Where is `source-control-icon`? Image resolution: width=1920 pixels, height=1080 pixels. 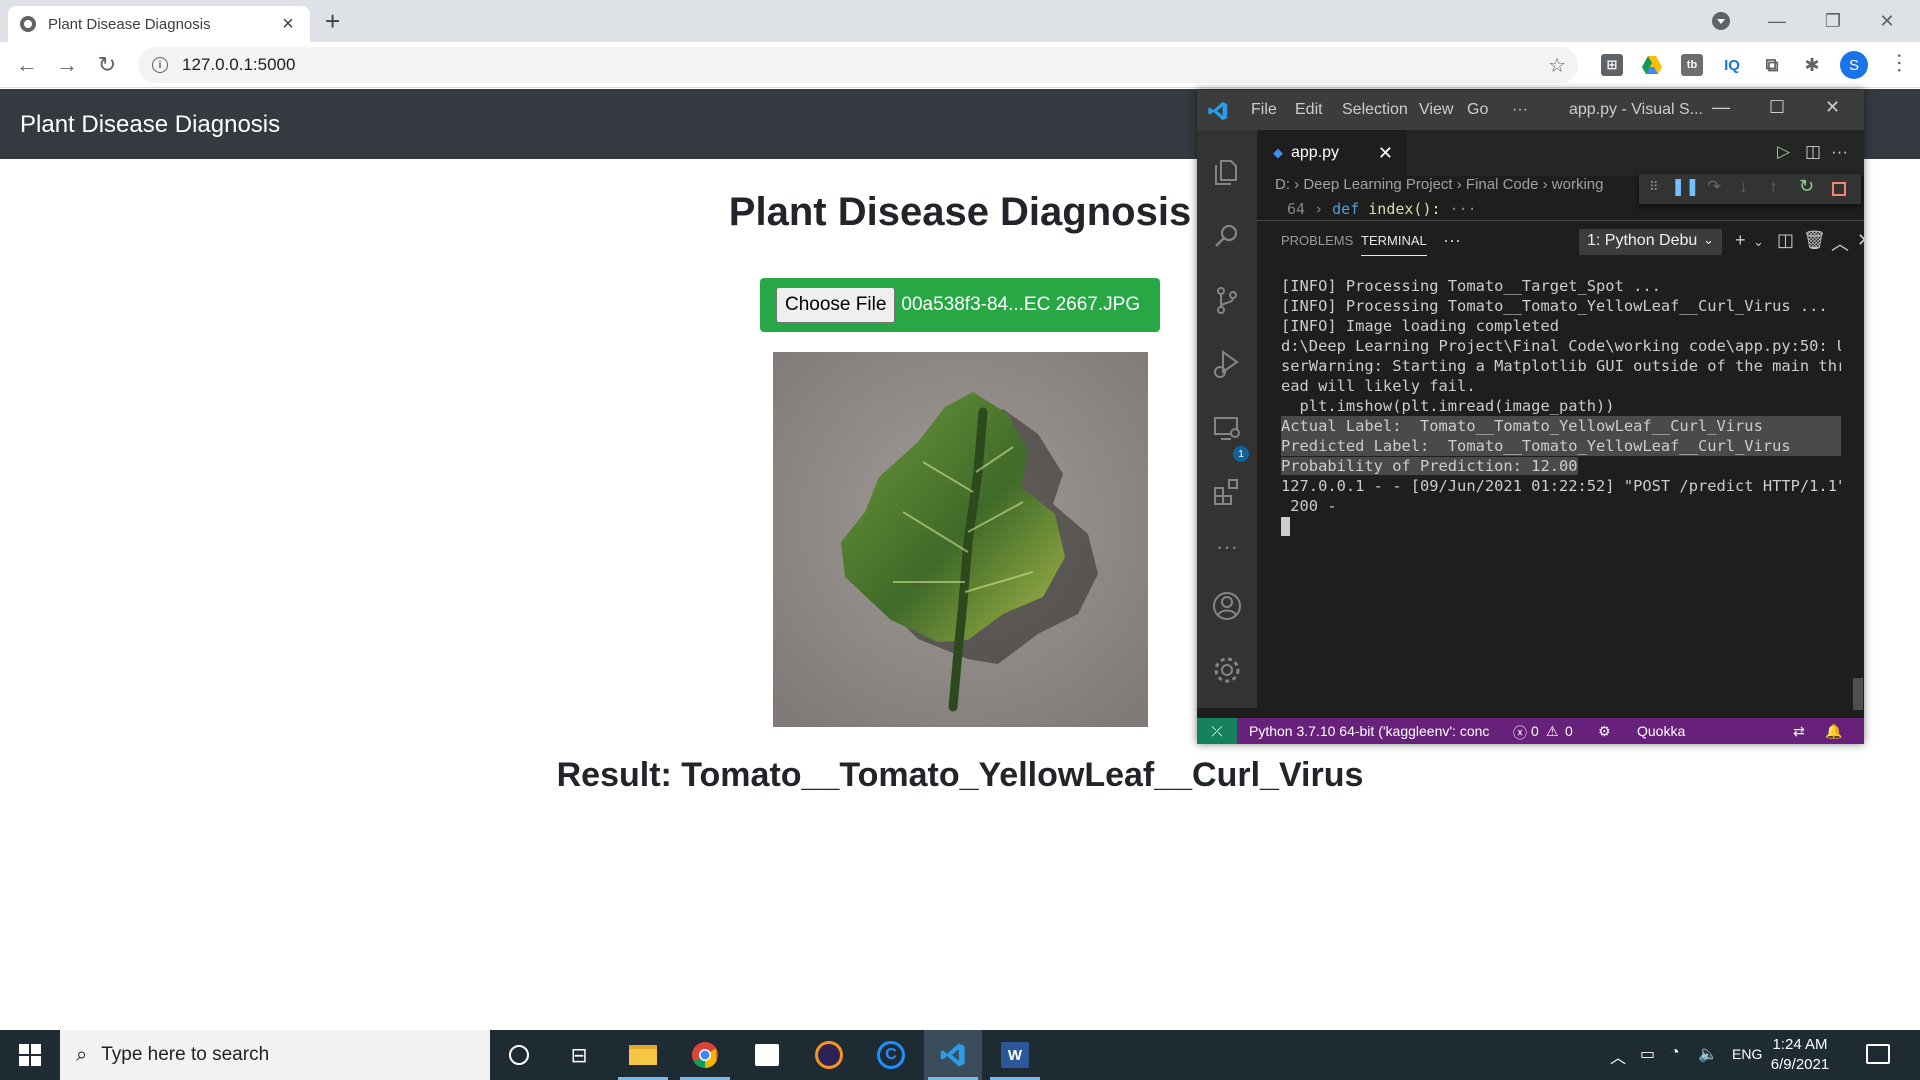
source-control-icon is located at coordinates (1227, 300).